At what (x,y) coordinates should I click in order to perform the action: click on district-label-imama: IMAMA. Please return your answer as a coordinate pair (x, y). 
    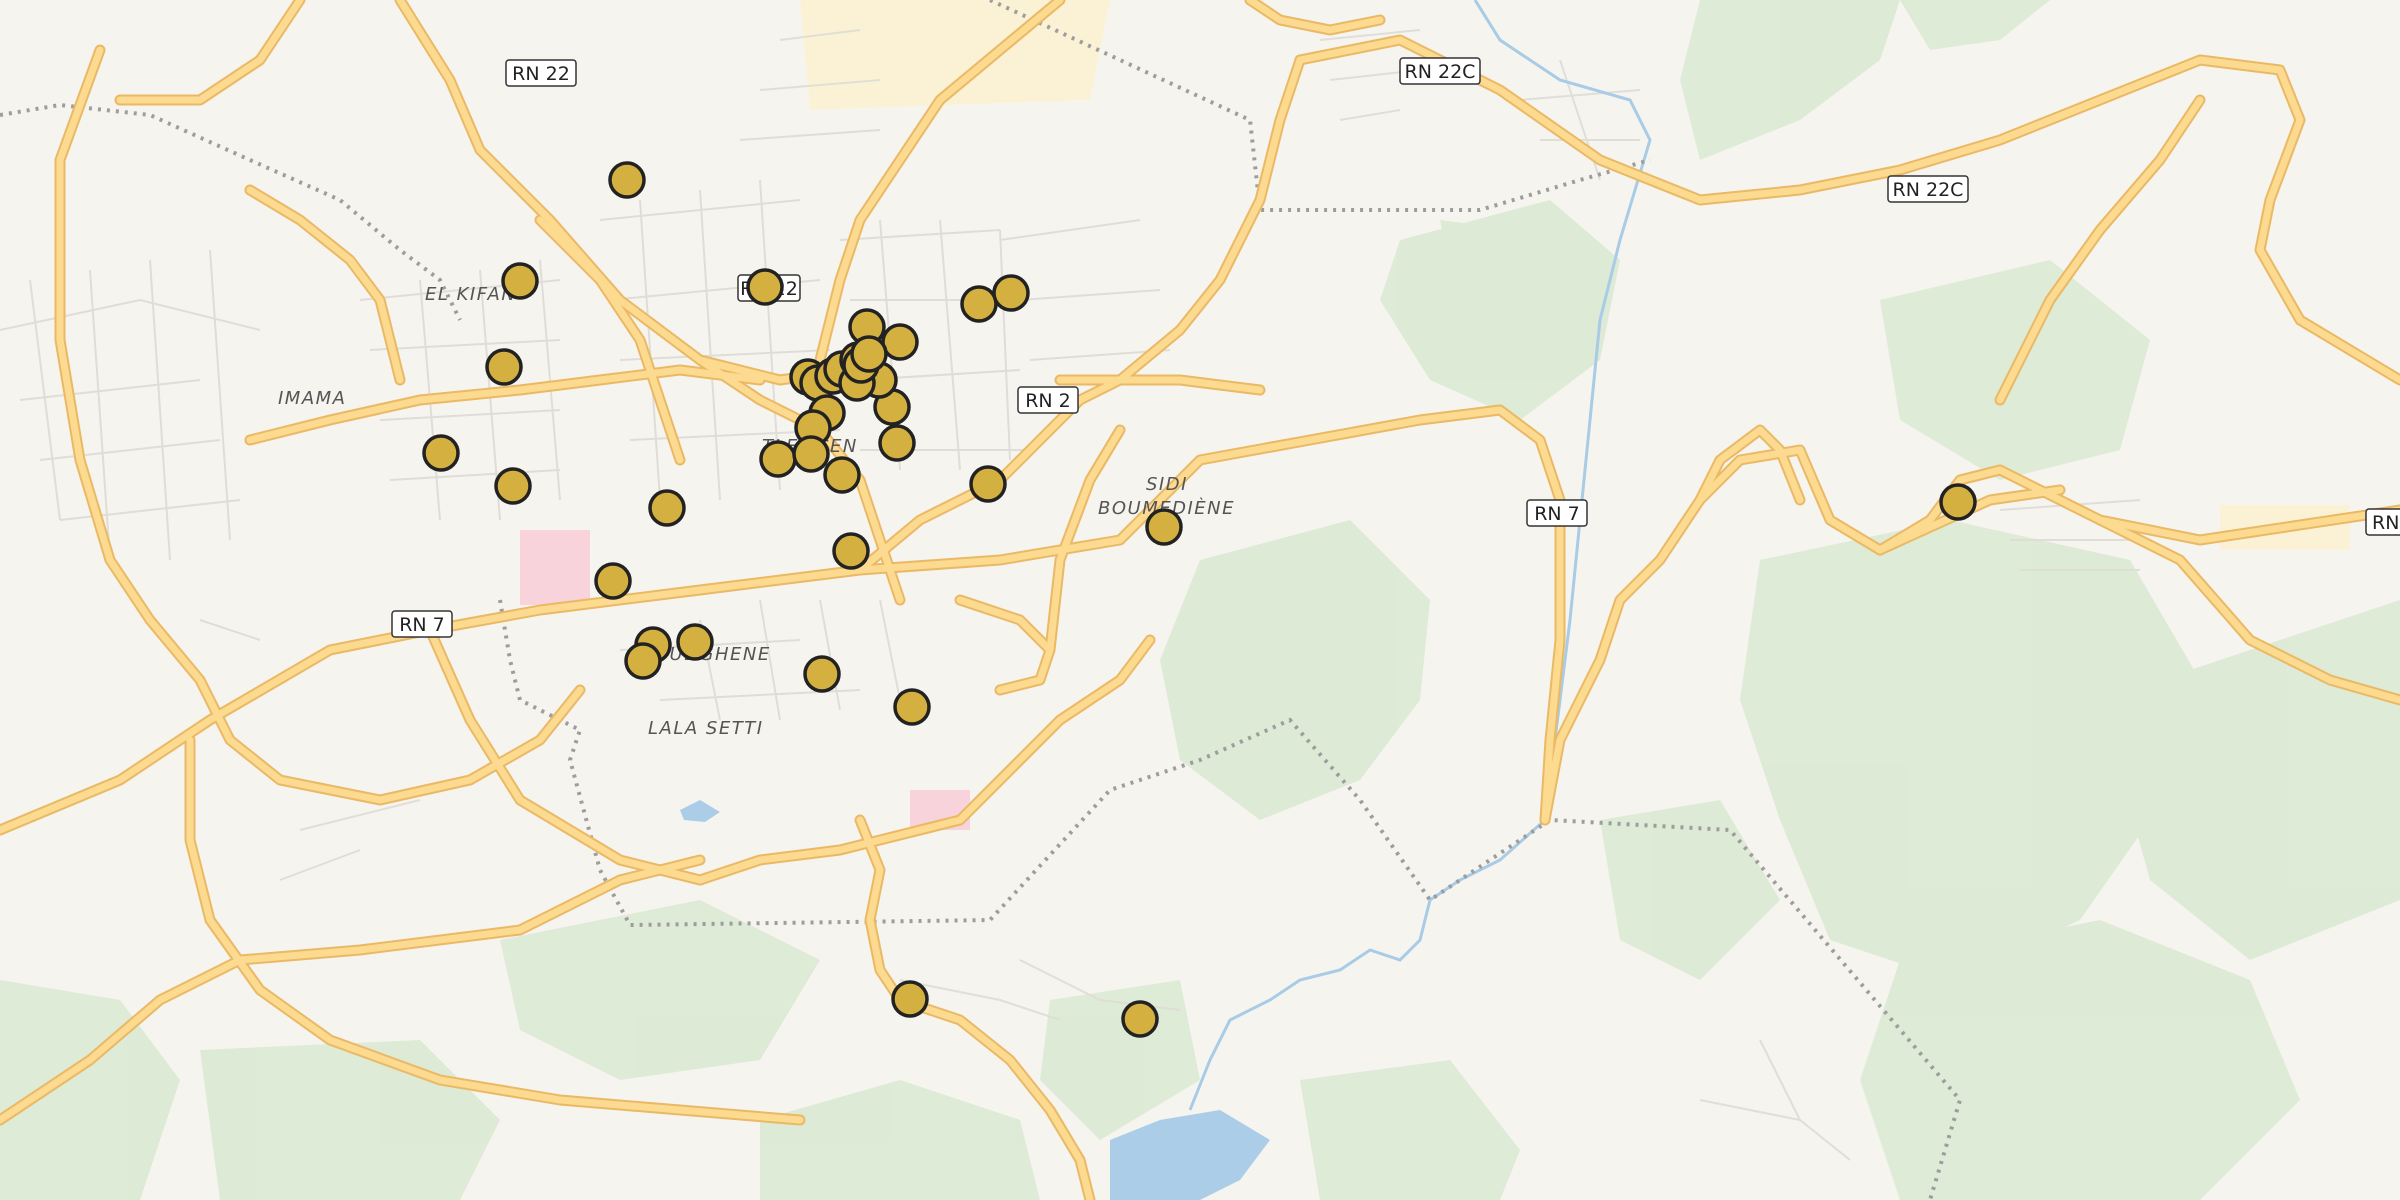
    Looking at the image, I should click on (312, 398).